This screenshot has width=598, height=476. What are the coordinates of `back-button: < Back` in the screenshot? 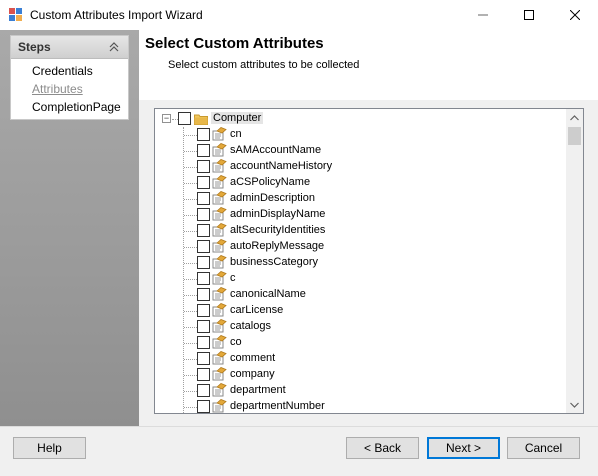 It's located at (382, 448).